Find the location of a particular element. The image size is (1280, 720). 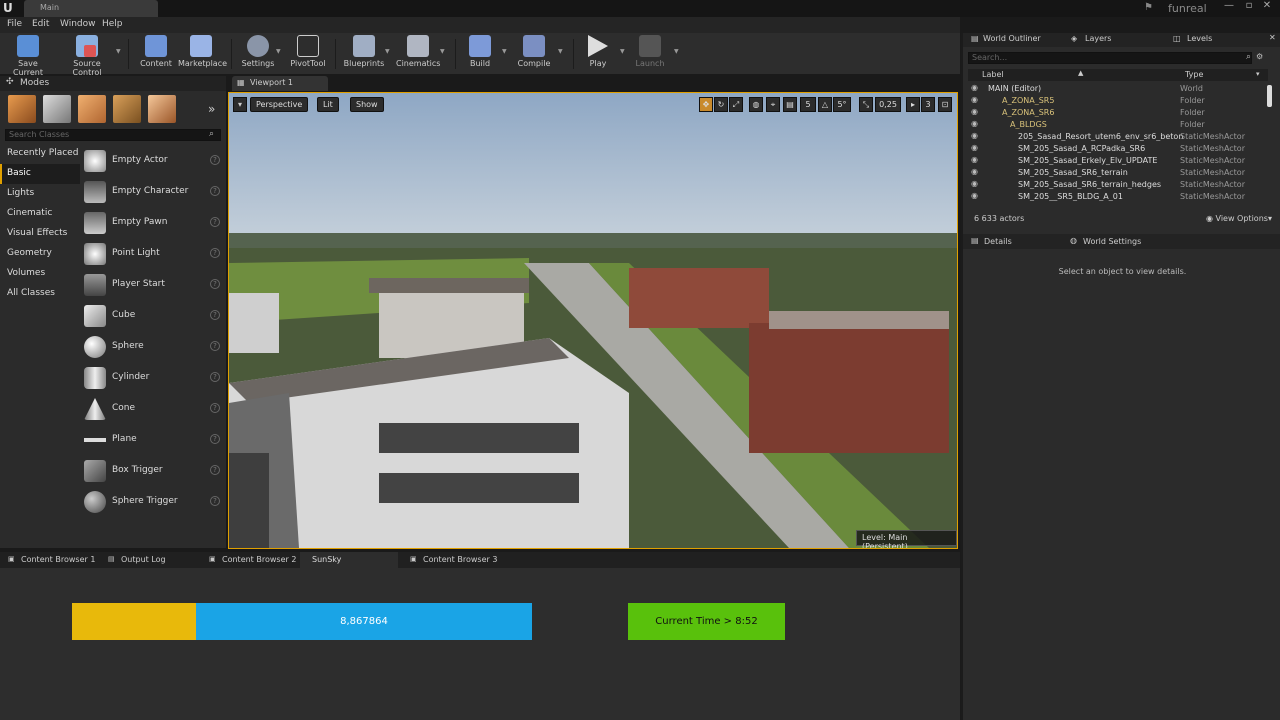

tab-world-settings: World Settings is located at coordinates (1112, 241).